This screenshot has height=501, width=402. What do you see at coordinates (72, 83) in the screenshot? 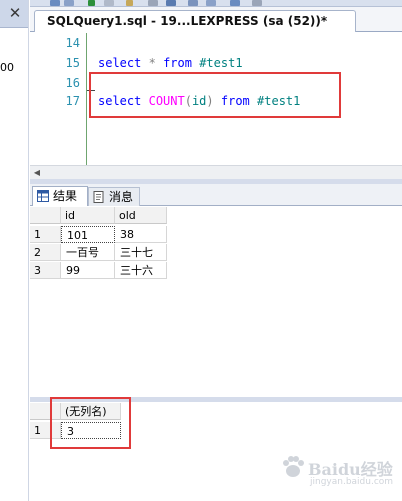
I see `line-number: 16` at bounding box center [72, 83].